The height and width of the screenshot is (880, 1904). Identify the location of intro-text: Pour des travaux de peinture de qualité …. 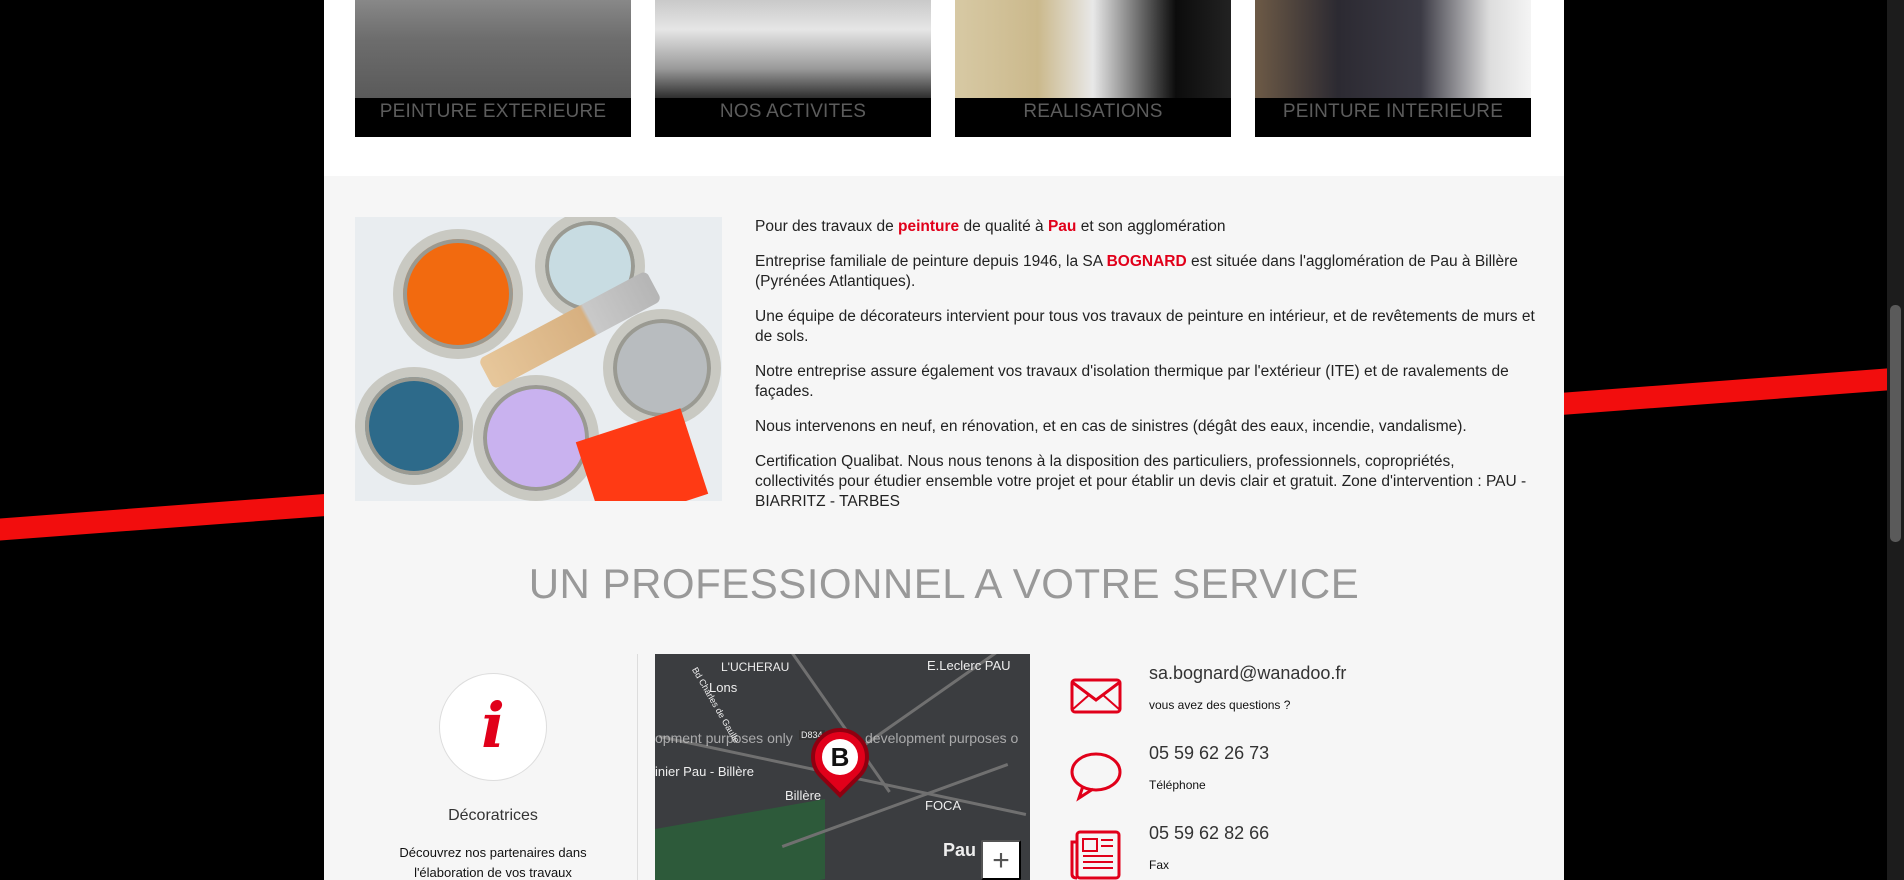
(1145, 372).